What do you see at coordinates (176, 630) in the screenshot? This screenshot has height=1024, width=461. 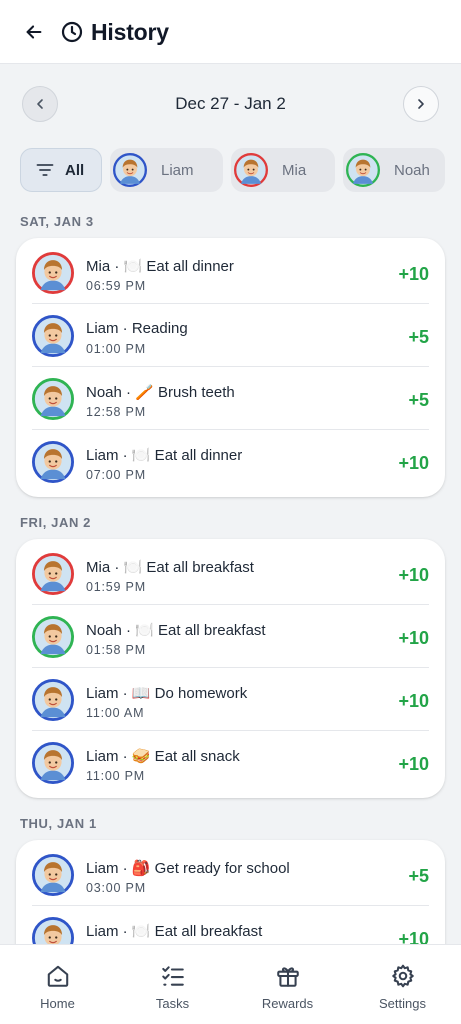 I see `entry-title: Noah · 🍽️ Eat all breakfast` at bounding box center [176, 630].